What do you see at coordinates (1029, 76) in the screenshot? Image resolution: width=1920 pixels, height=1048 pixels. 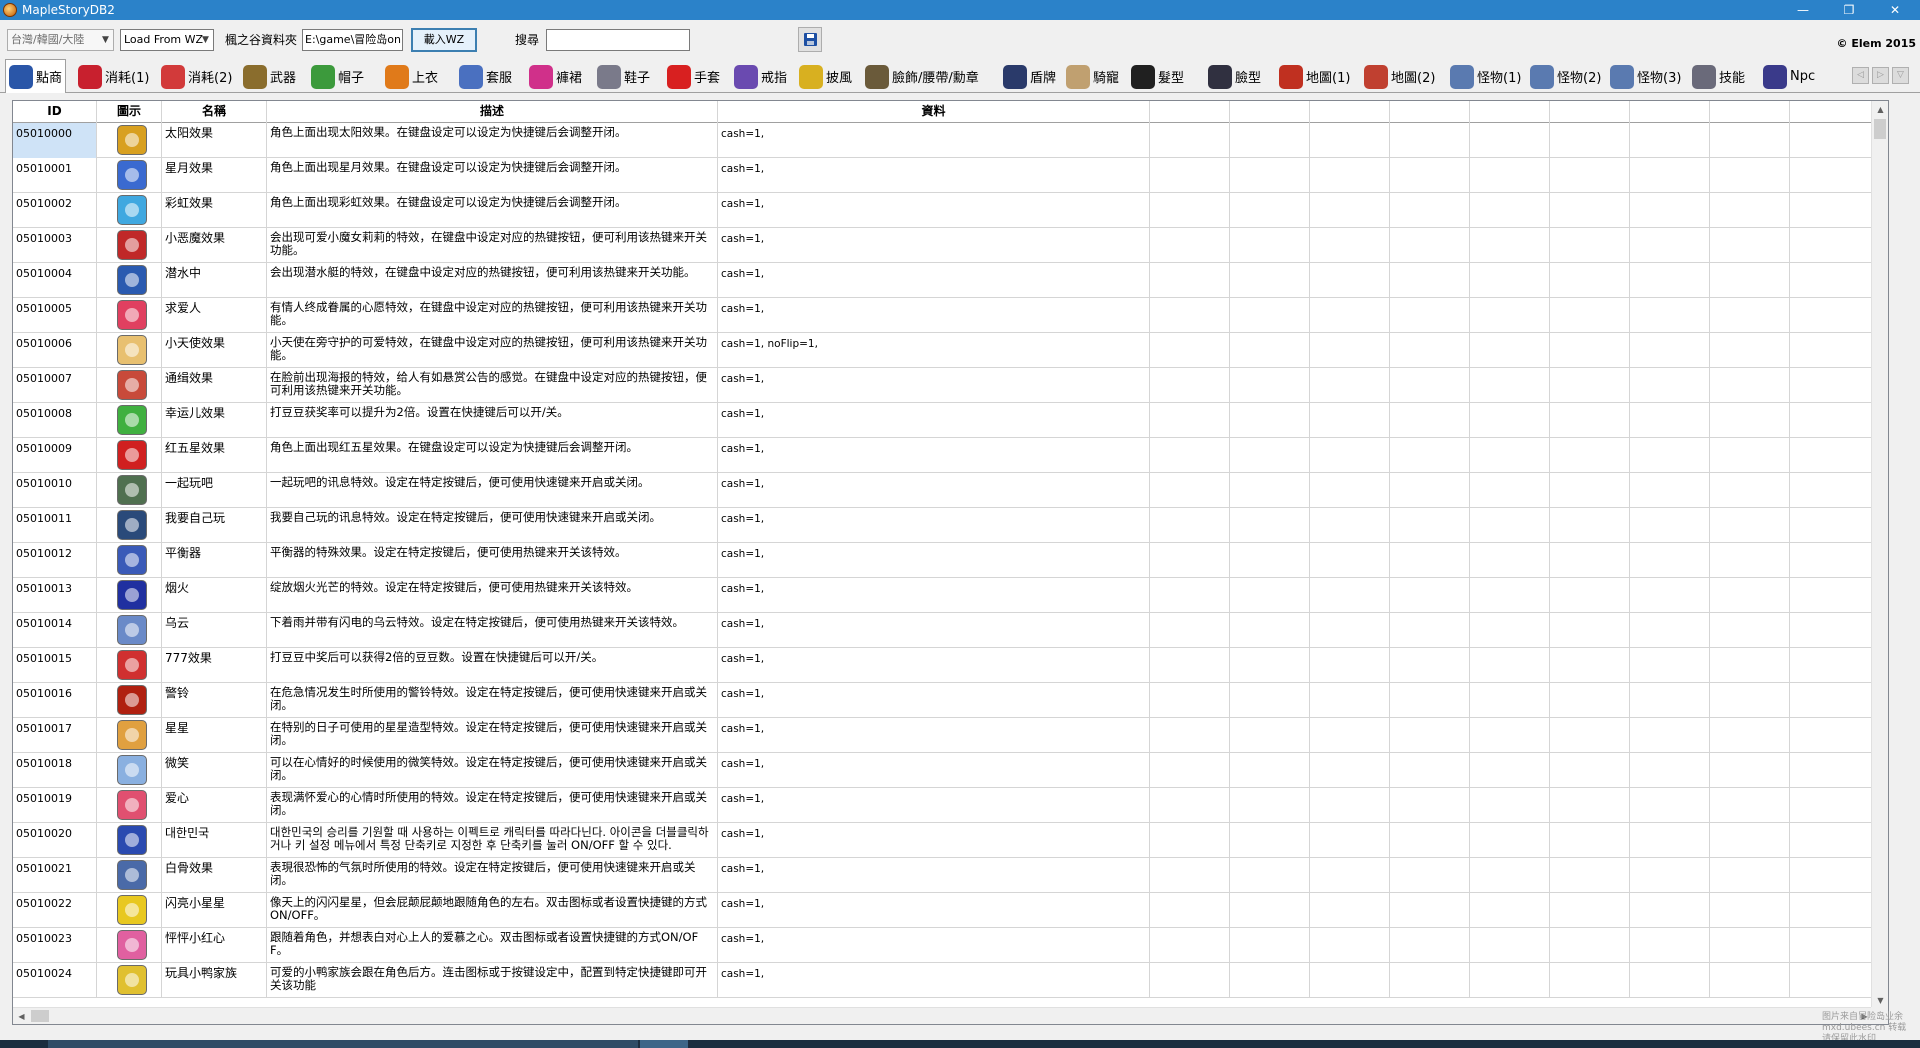 I see `tab-13: 盾牌` at bounding box center [1029, 76].